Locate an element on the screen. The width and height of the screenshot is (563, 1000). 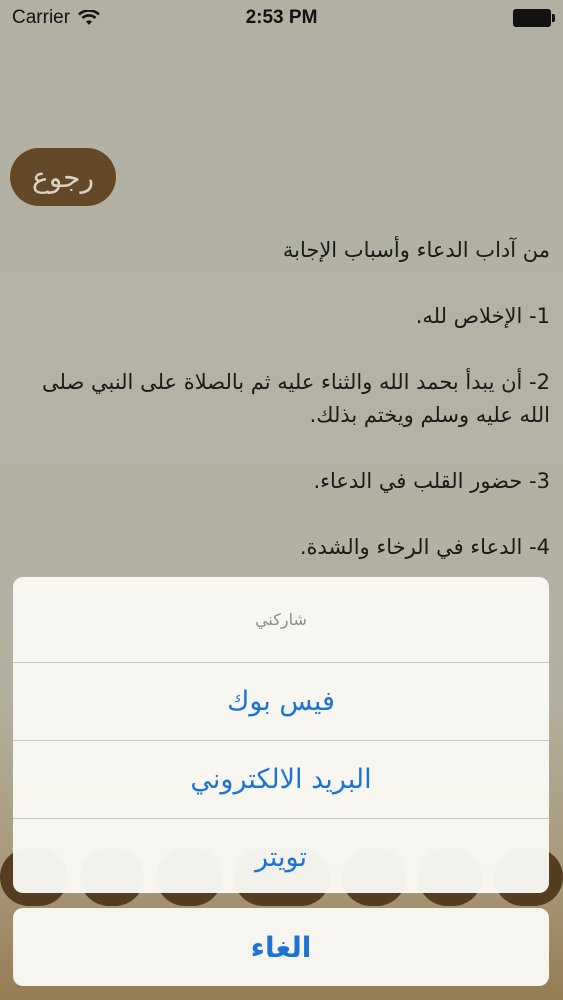
cancel-button: الغاء is located at coordinates (281, 947).